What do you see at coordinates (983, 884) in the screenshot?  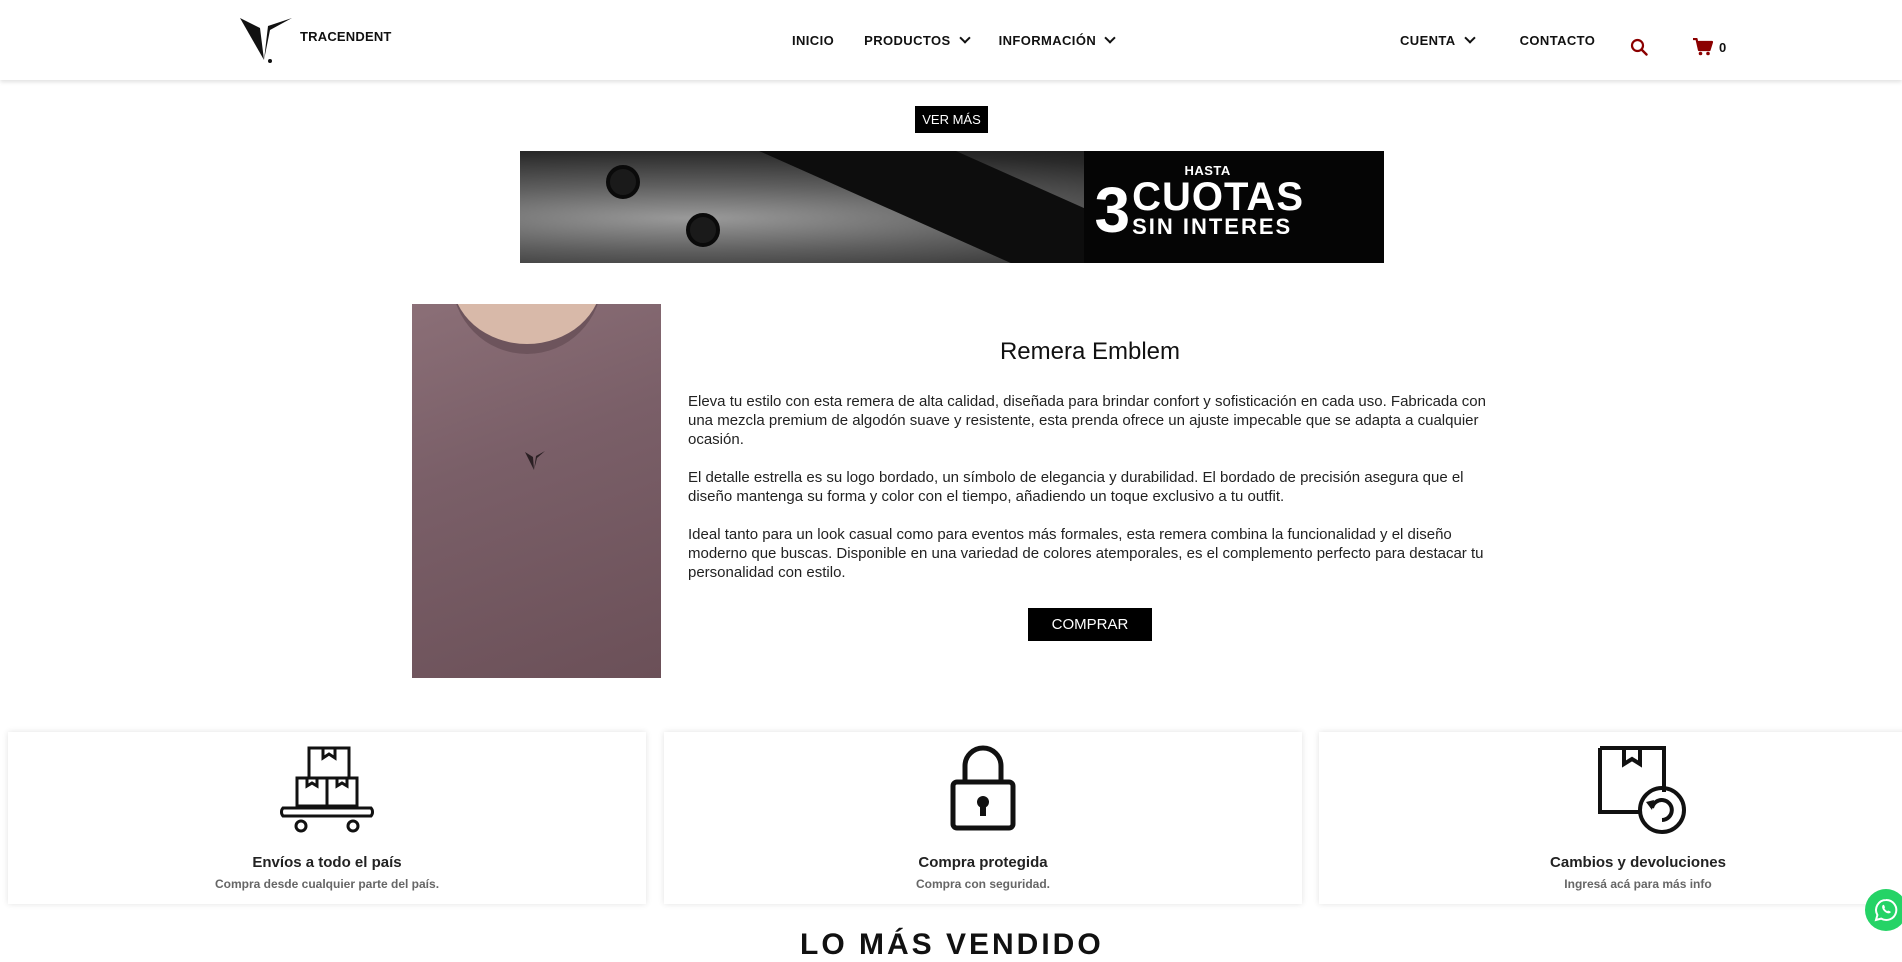 I see `feature-subtitle: Compra con seguridad.` at bounding box center [983, 884].